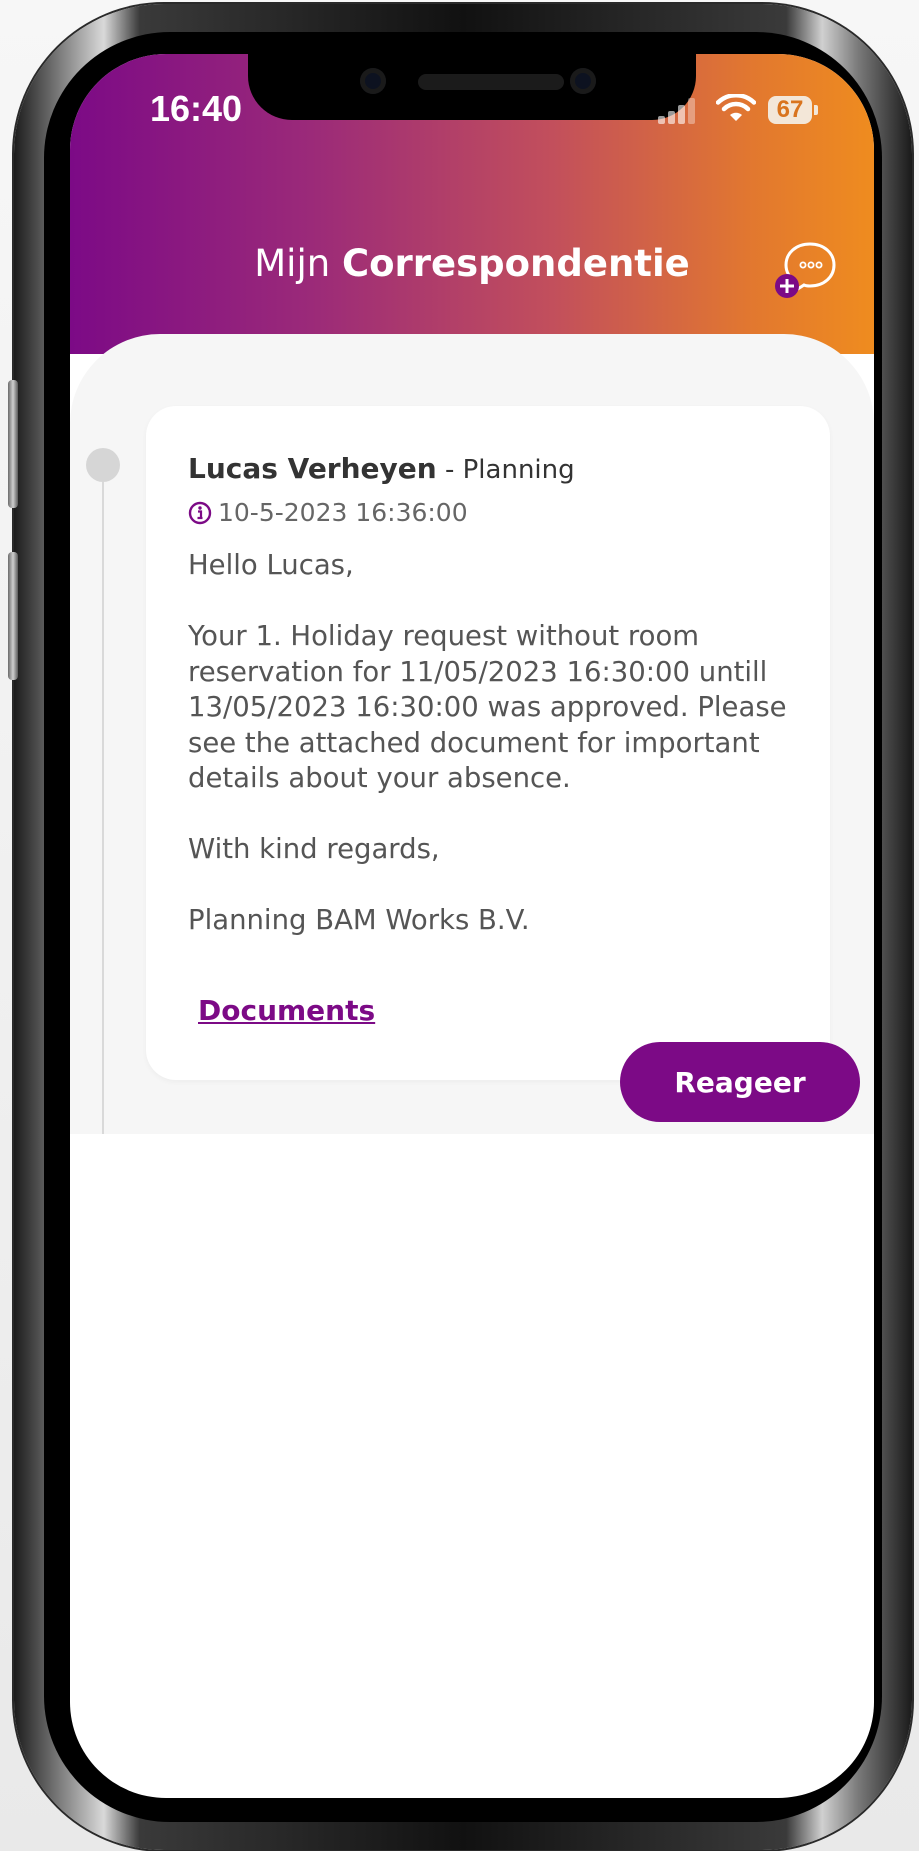 The image size is (919, 1851). Describe the element at coordinates (740, 1082) in the screenshot. I see `reply-button: Reageer` at that location.